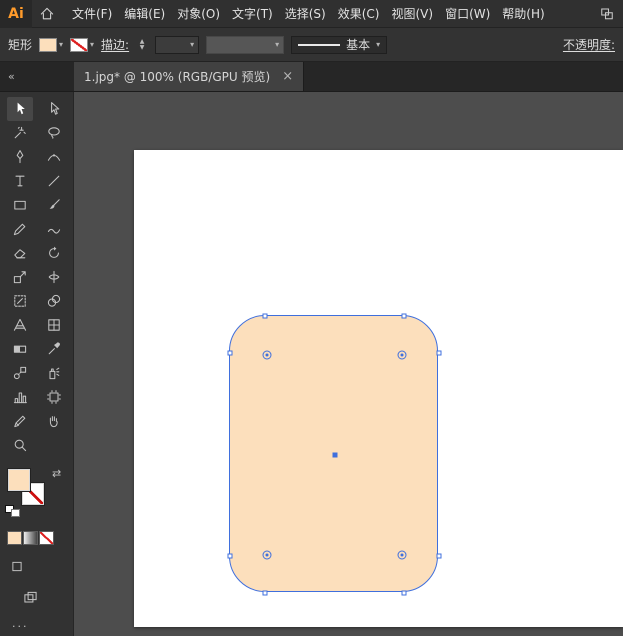  I want to click on opacity-label: 不透明度:, so click(589, 44).